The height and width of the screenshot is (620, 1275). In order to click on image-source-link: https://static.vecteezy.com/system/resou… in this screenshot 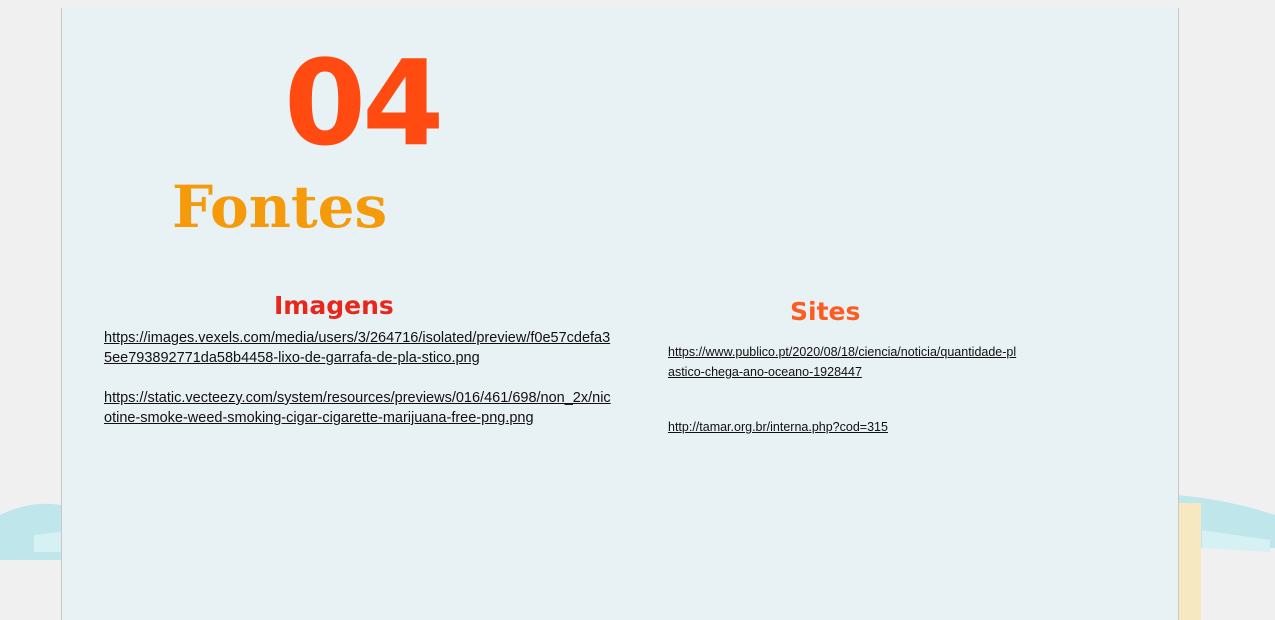, I will do `click(359, 408)`.